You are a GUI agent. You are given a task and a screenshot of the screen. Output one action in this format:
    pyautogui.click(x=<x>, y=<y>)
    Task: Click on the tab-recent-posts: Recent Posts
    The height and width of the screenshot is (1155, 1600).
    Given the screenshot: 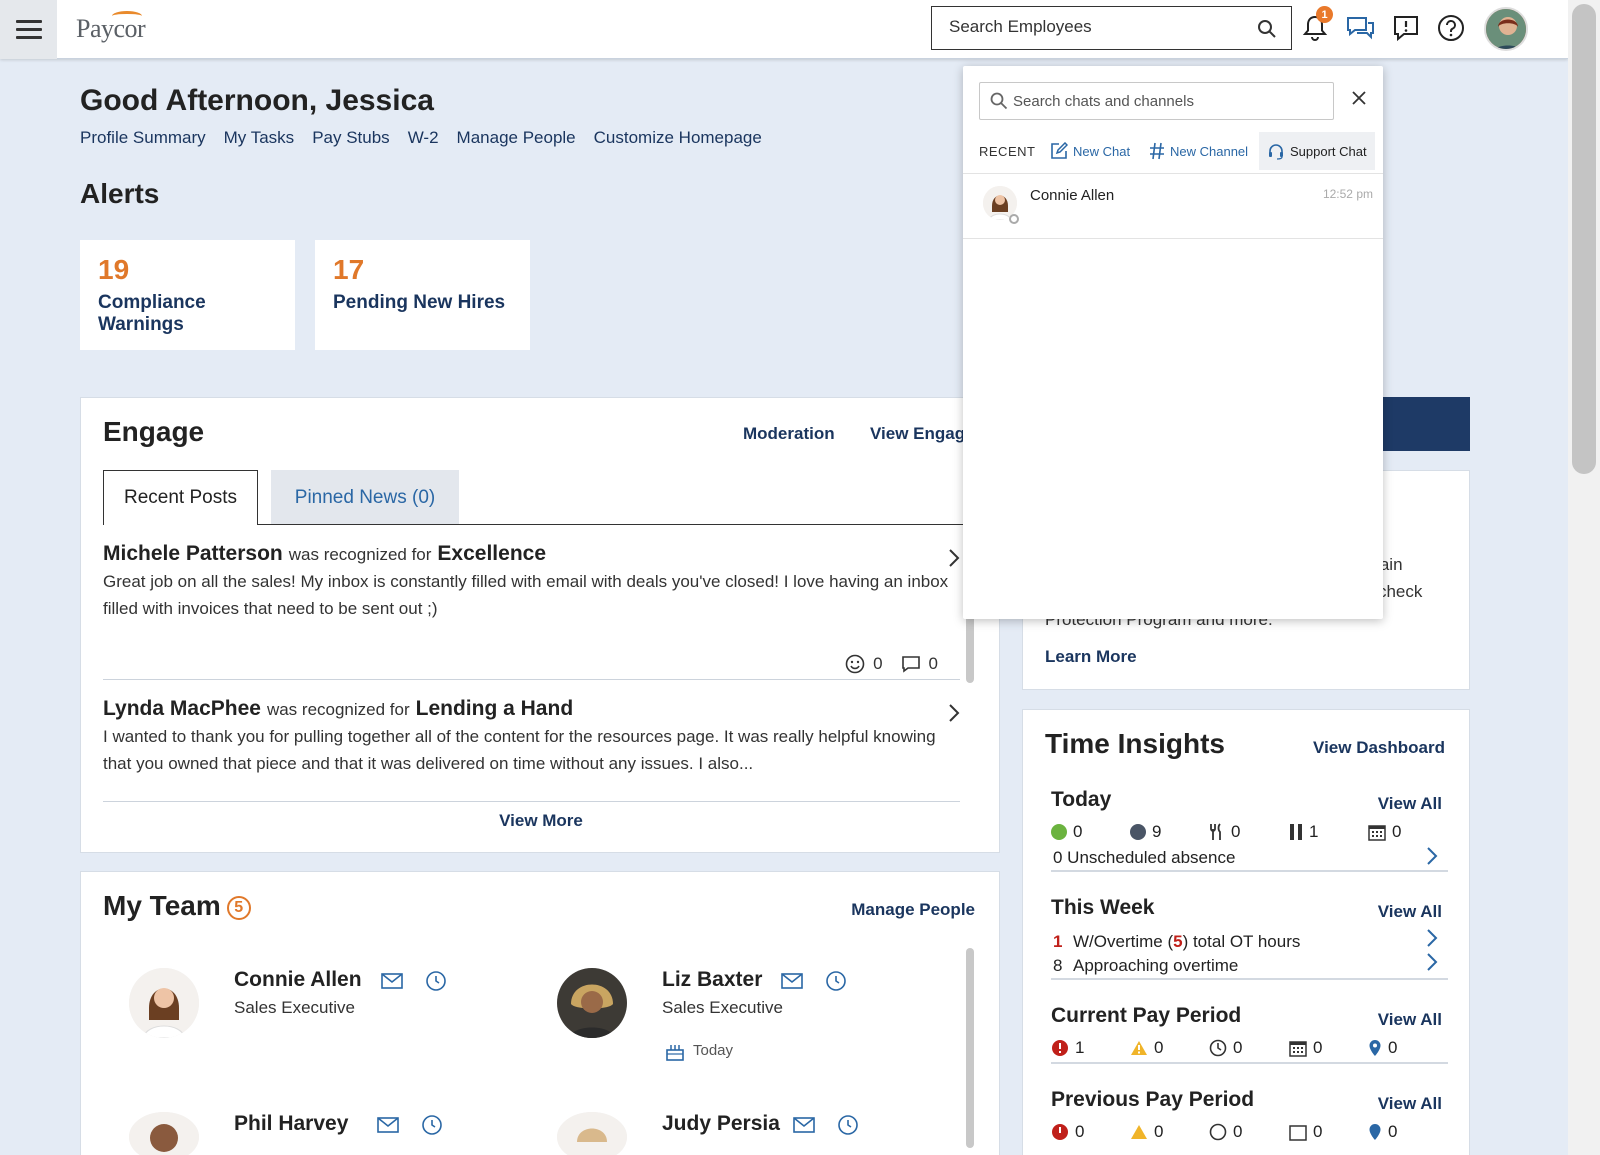 What is the action you would take?
    pyautogui.click(x=180, y=497)
    